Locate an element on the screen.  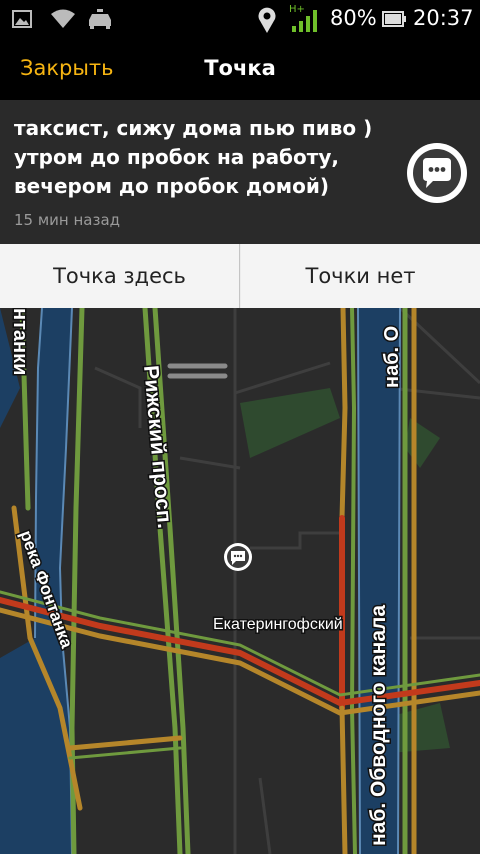
cell-signal-icon is located at coordinates (304, 21).